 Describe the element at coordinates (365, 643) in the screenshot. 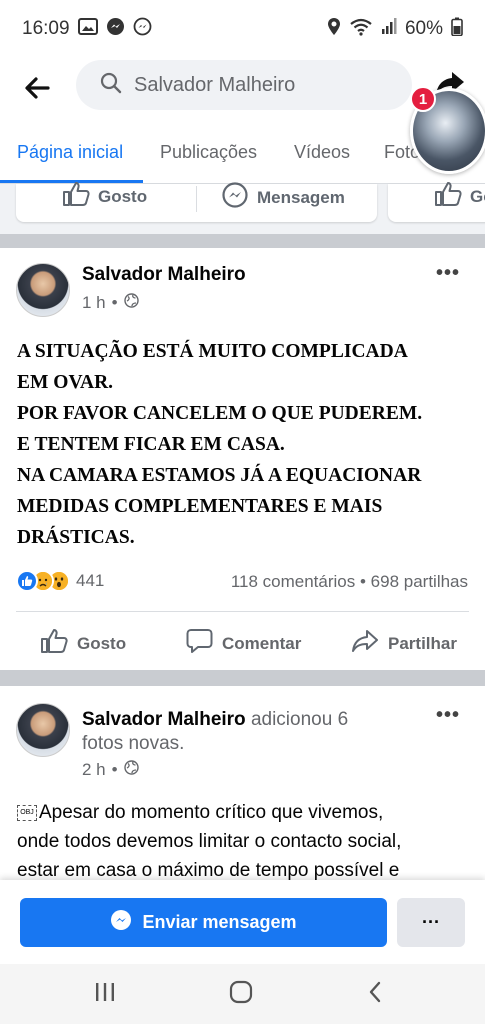

I see `share-arrow-icon` at that location.